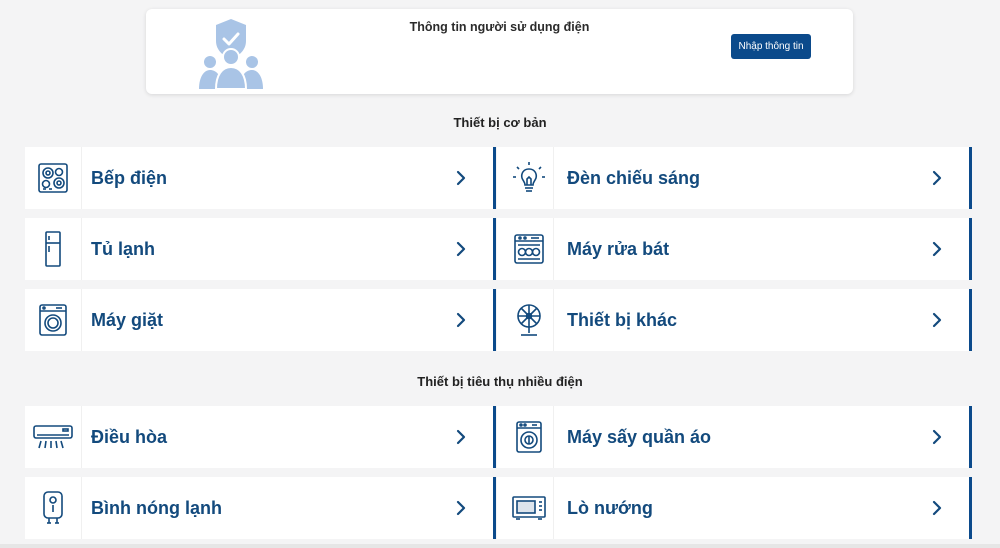  I want to click on refrigerator-icon, so click(53, 249).